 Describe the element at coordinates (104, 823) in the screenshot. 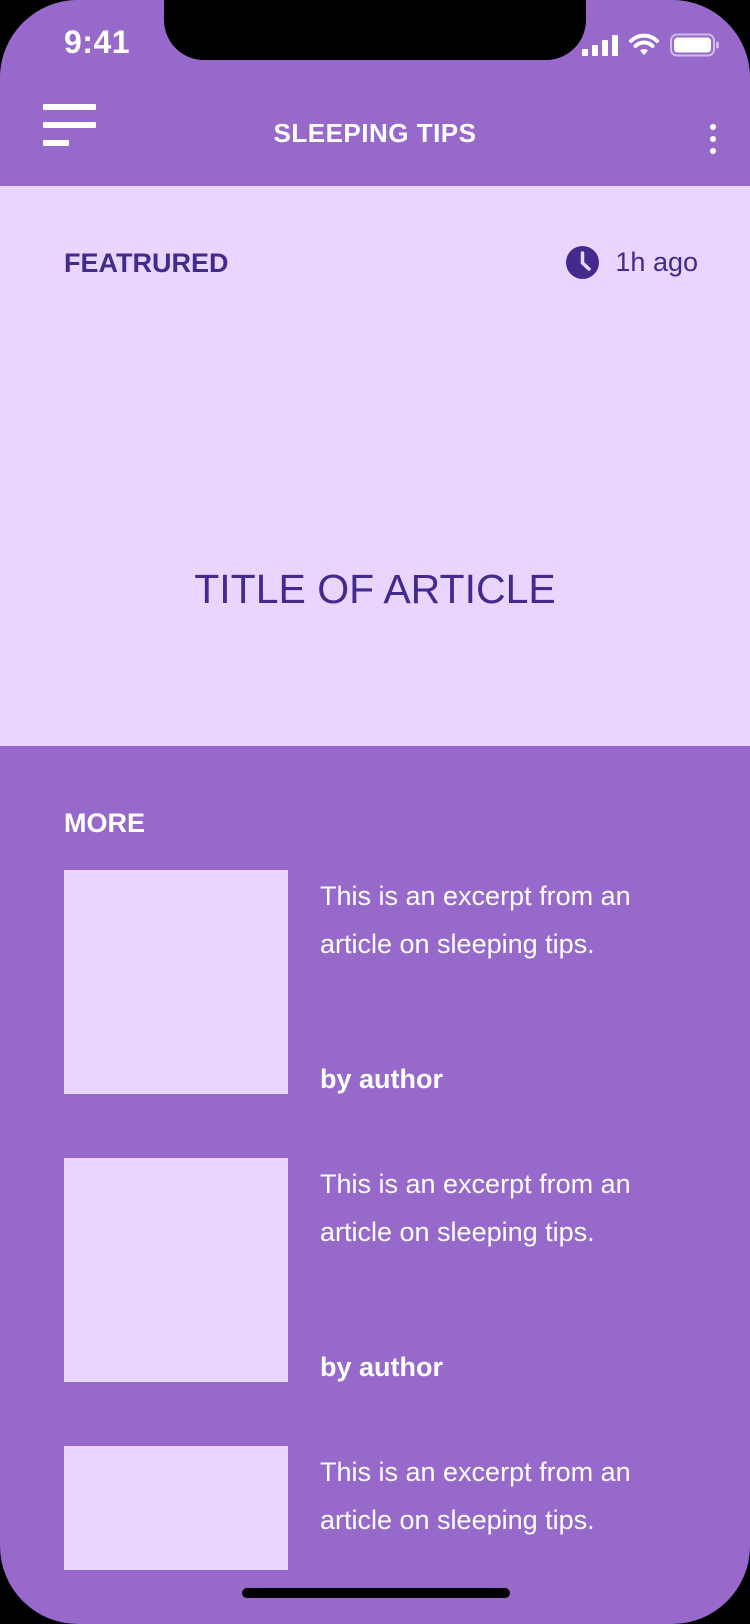

I see `more-section-label: MORE` at that location.